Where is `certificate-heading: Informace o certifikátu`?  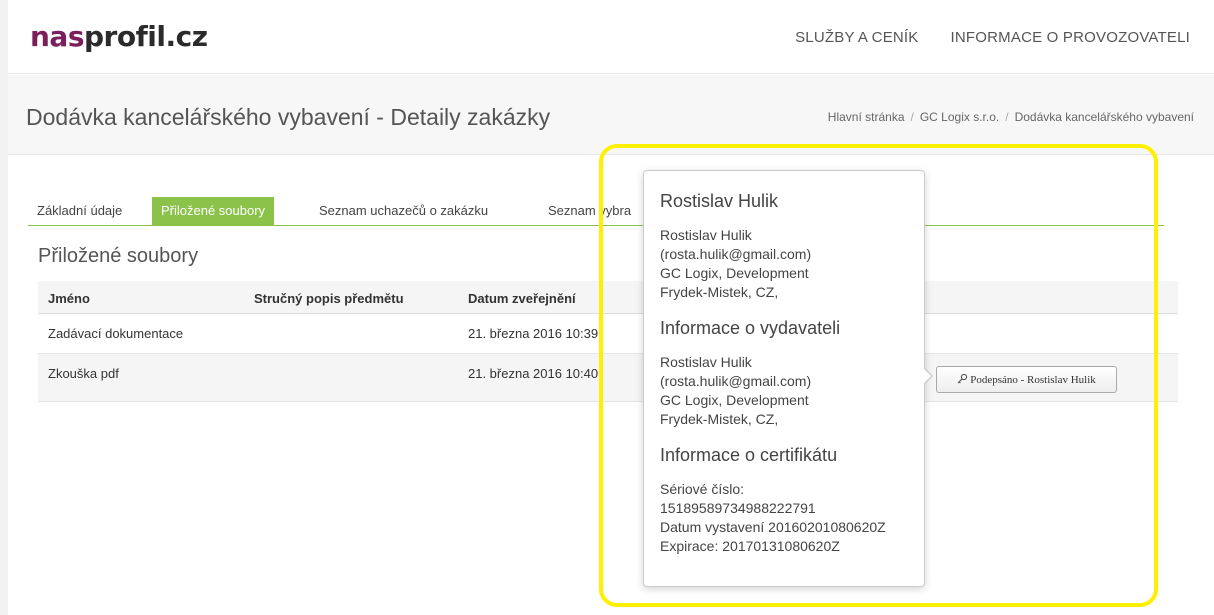 certificate-heading: Informace o certifikátu is located at coordinates (749, 455).